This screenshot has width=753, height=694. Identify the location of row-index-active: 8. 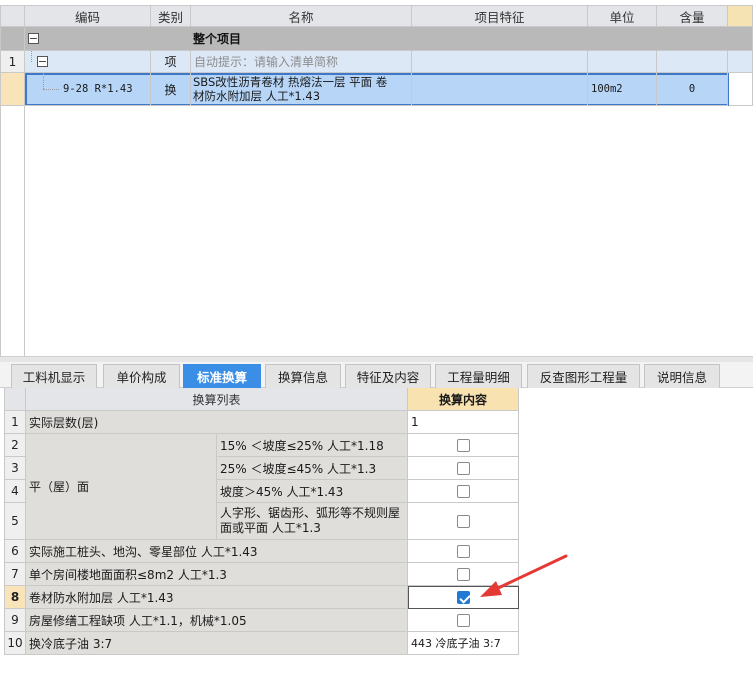
(15, 597).